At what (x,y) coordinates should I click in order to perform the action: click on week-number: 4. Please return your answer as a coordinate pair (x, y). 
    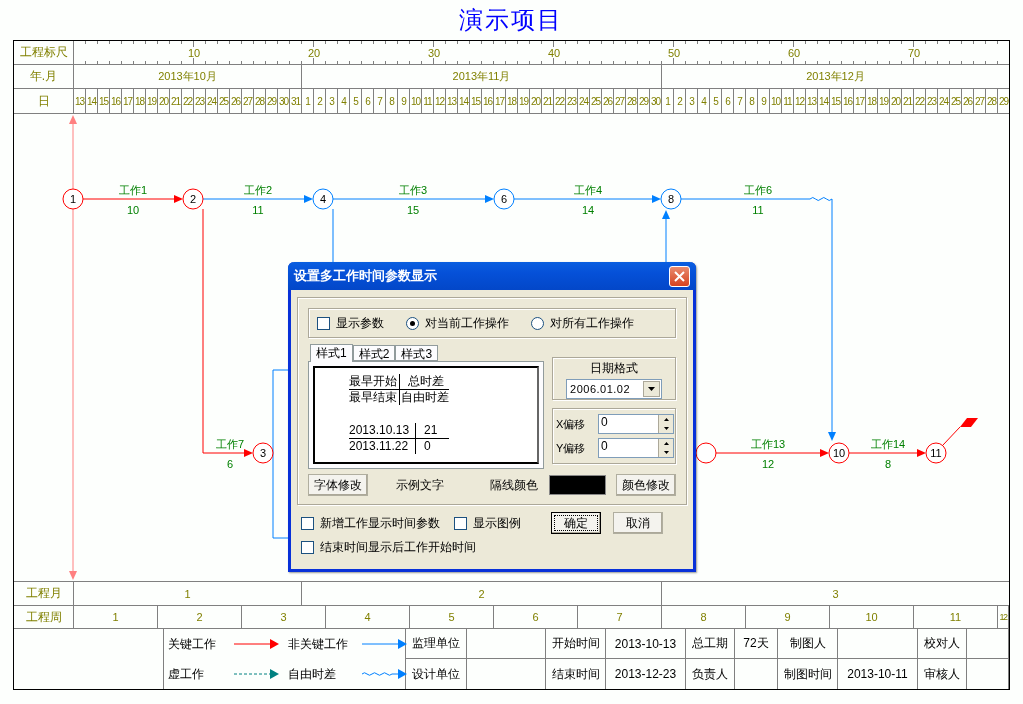
    Looking at the image, I should click on (367, 617).